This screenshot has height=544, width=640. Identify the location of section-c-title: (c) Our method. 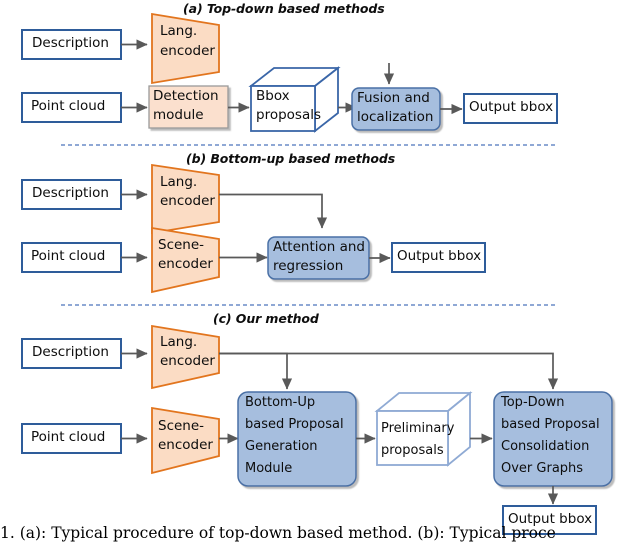
(266, 318).